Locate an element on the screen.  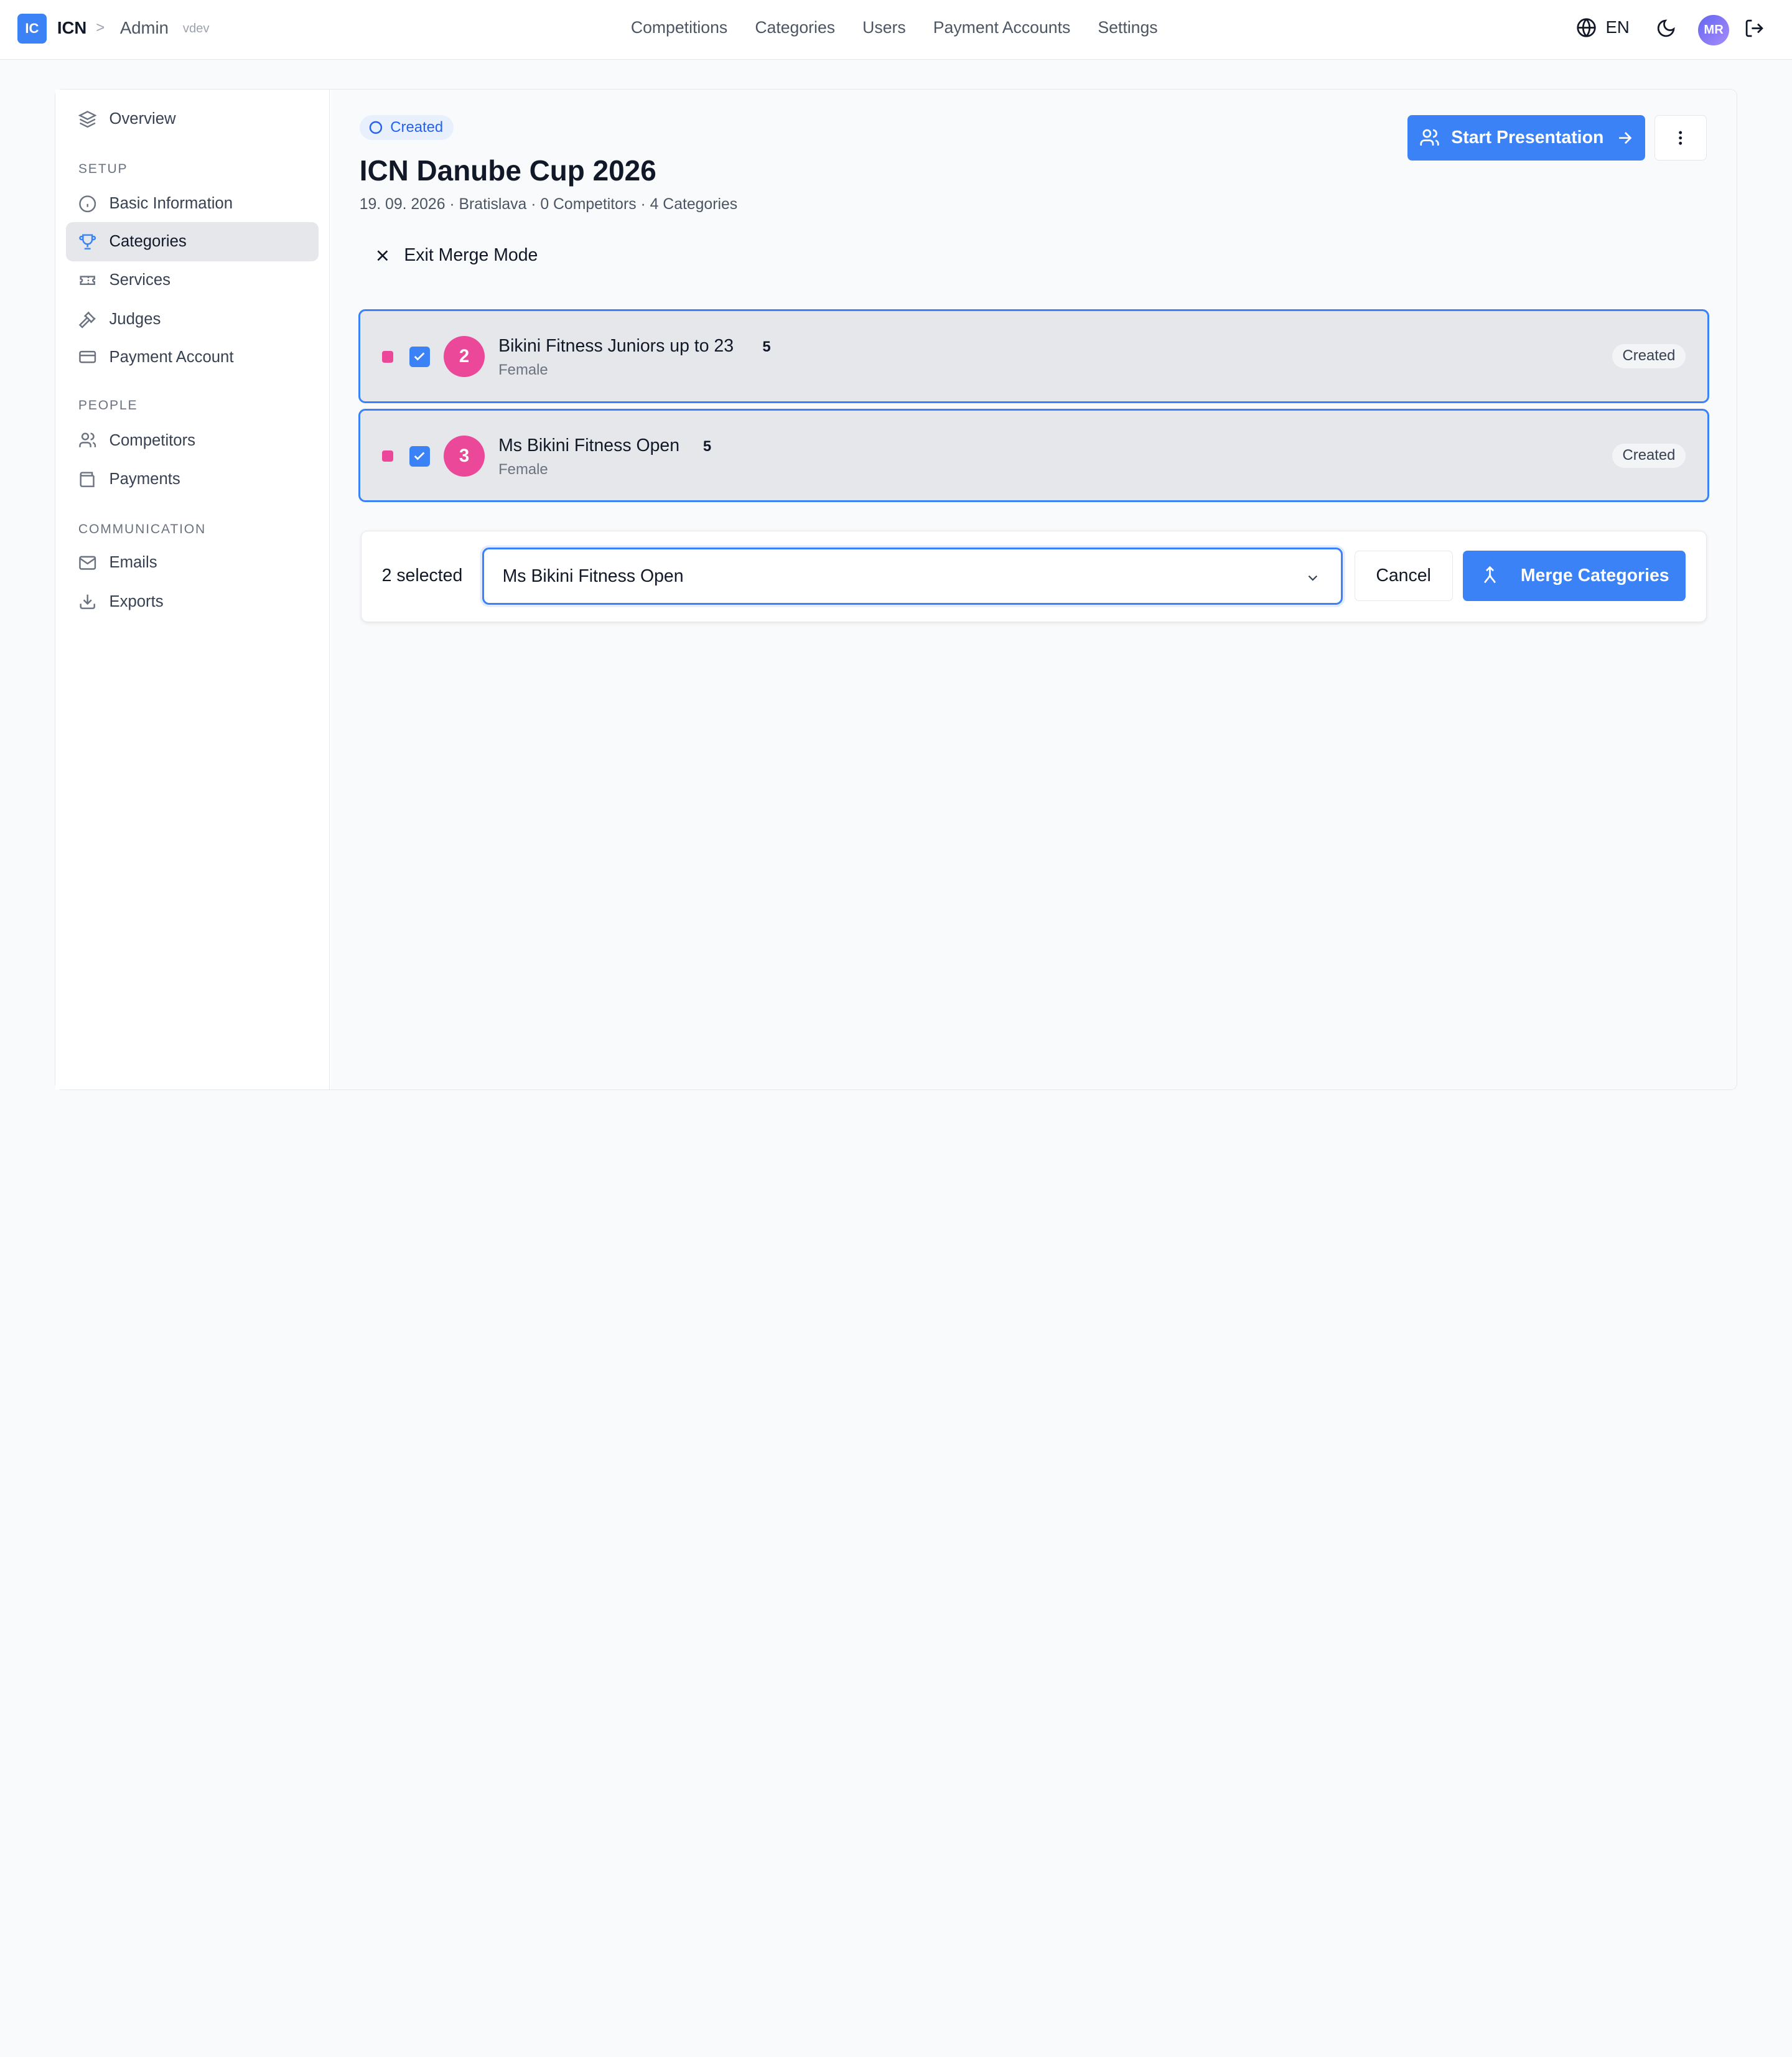
sidebar-heading-setup: SETUP is located at coordinates (103, 168).